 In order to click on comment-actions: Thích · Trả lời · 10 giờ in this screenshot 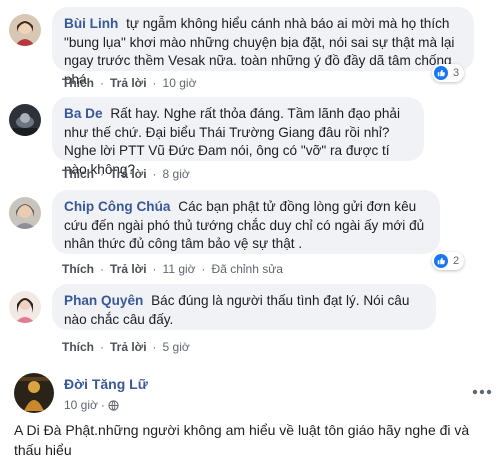, I will do `click(129, 83)`.